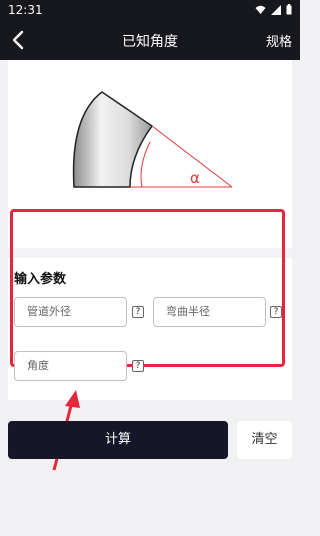 Image resolution: width=320 pixels, height=536 pixels. I want to click on app-bar: 已知角度 规格, so click(150, 40).